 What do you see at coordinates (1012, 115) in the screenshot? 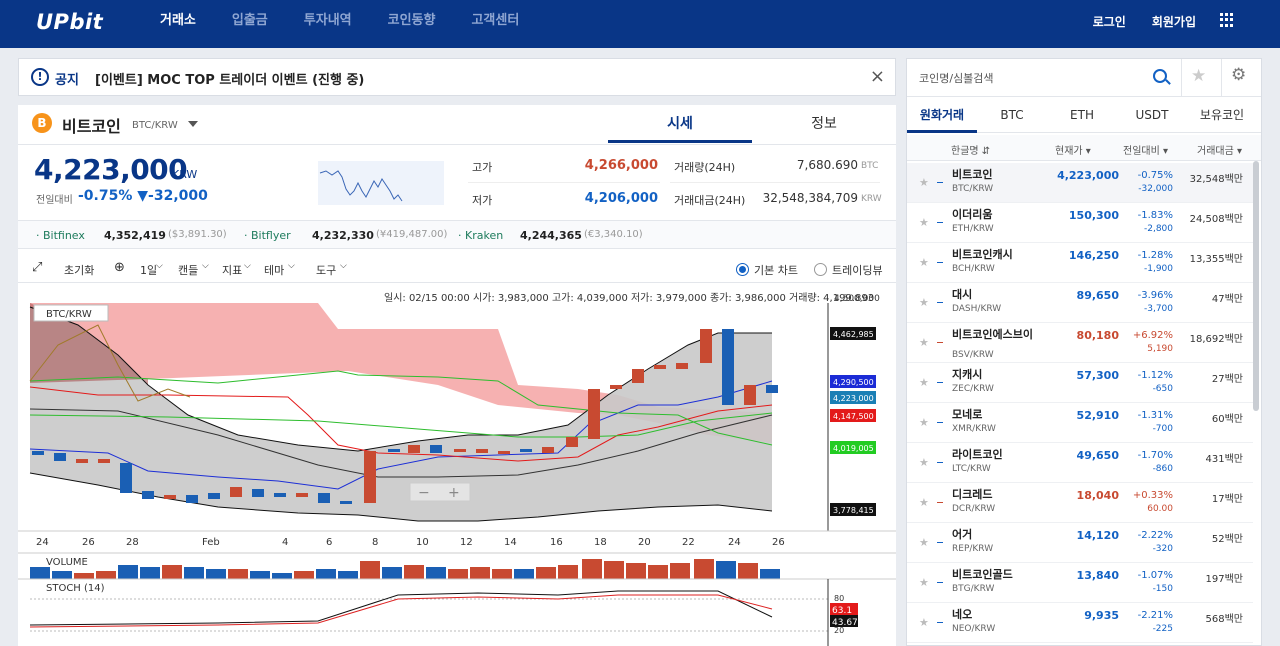
I see `tab-btc-market: BTC` at bounding box center [1012, 115].